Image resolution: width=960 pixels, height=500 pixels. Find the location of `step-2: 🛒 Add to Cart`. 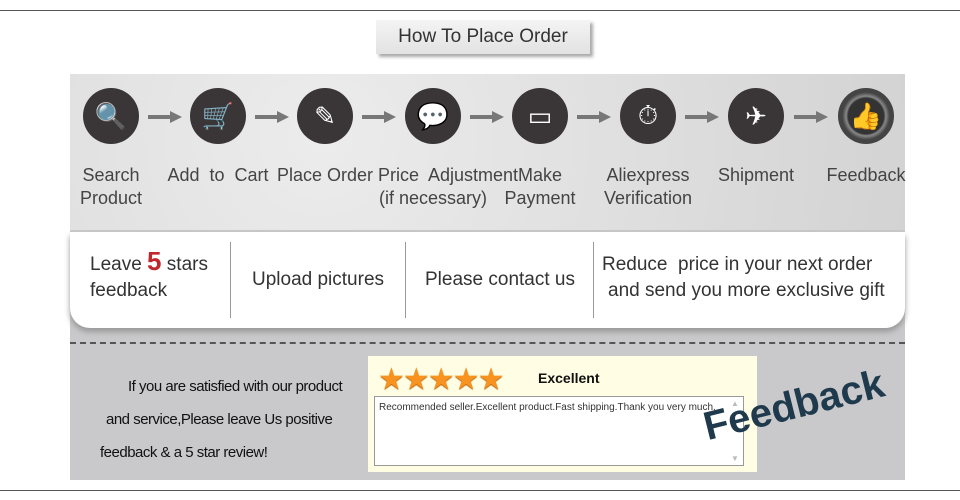

step-2: 🛒 Add to Cart is located at coordinates (218, 137).